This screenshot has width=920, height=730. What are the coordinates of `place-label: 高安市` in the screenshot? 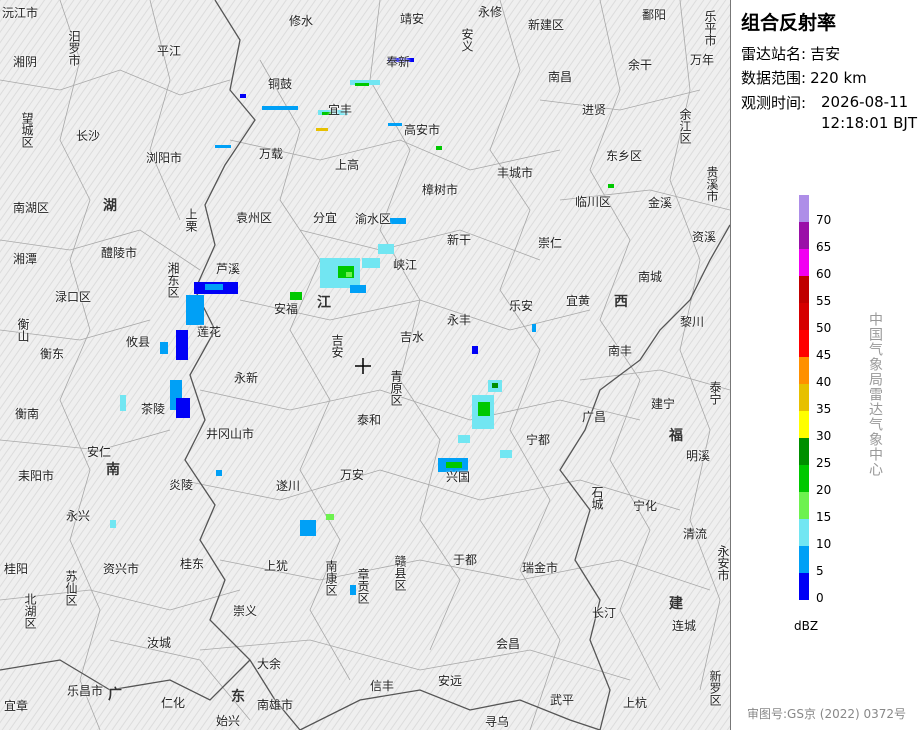 It's located at (422, 130).